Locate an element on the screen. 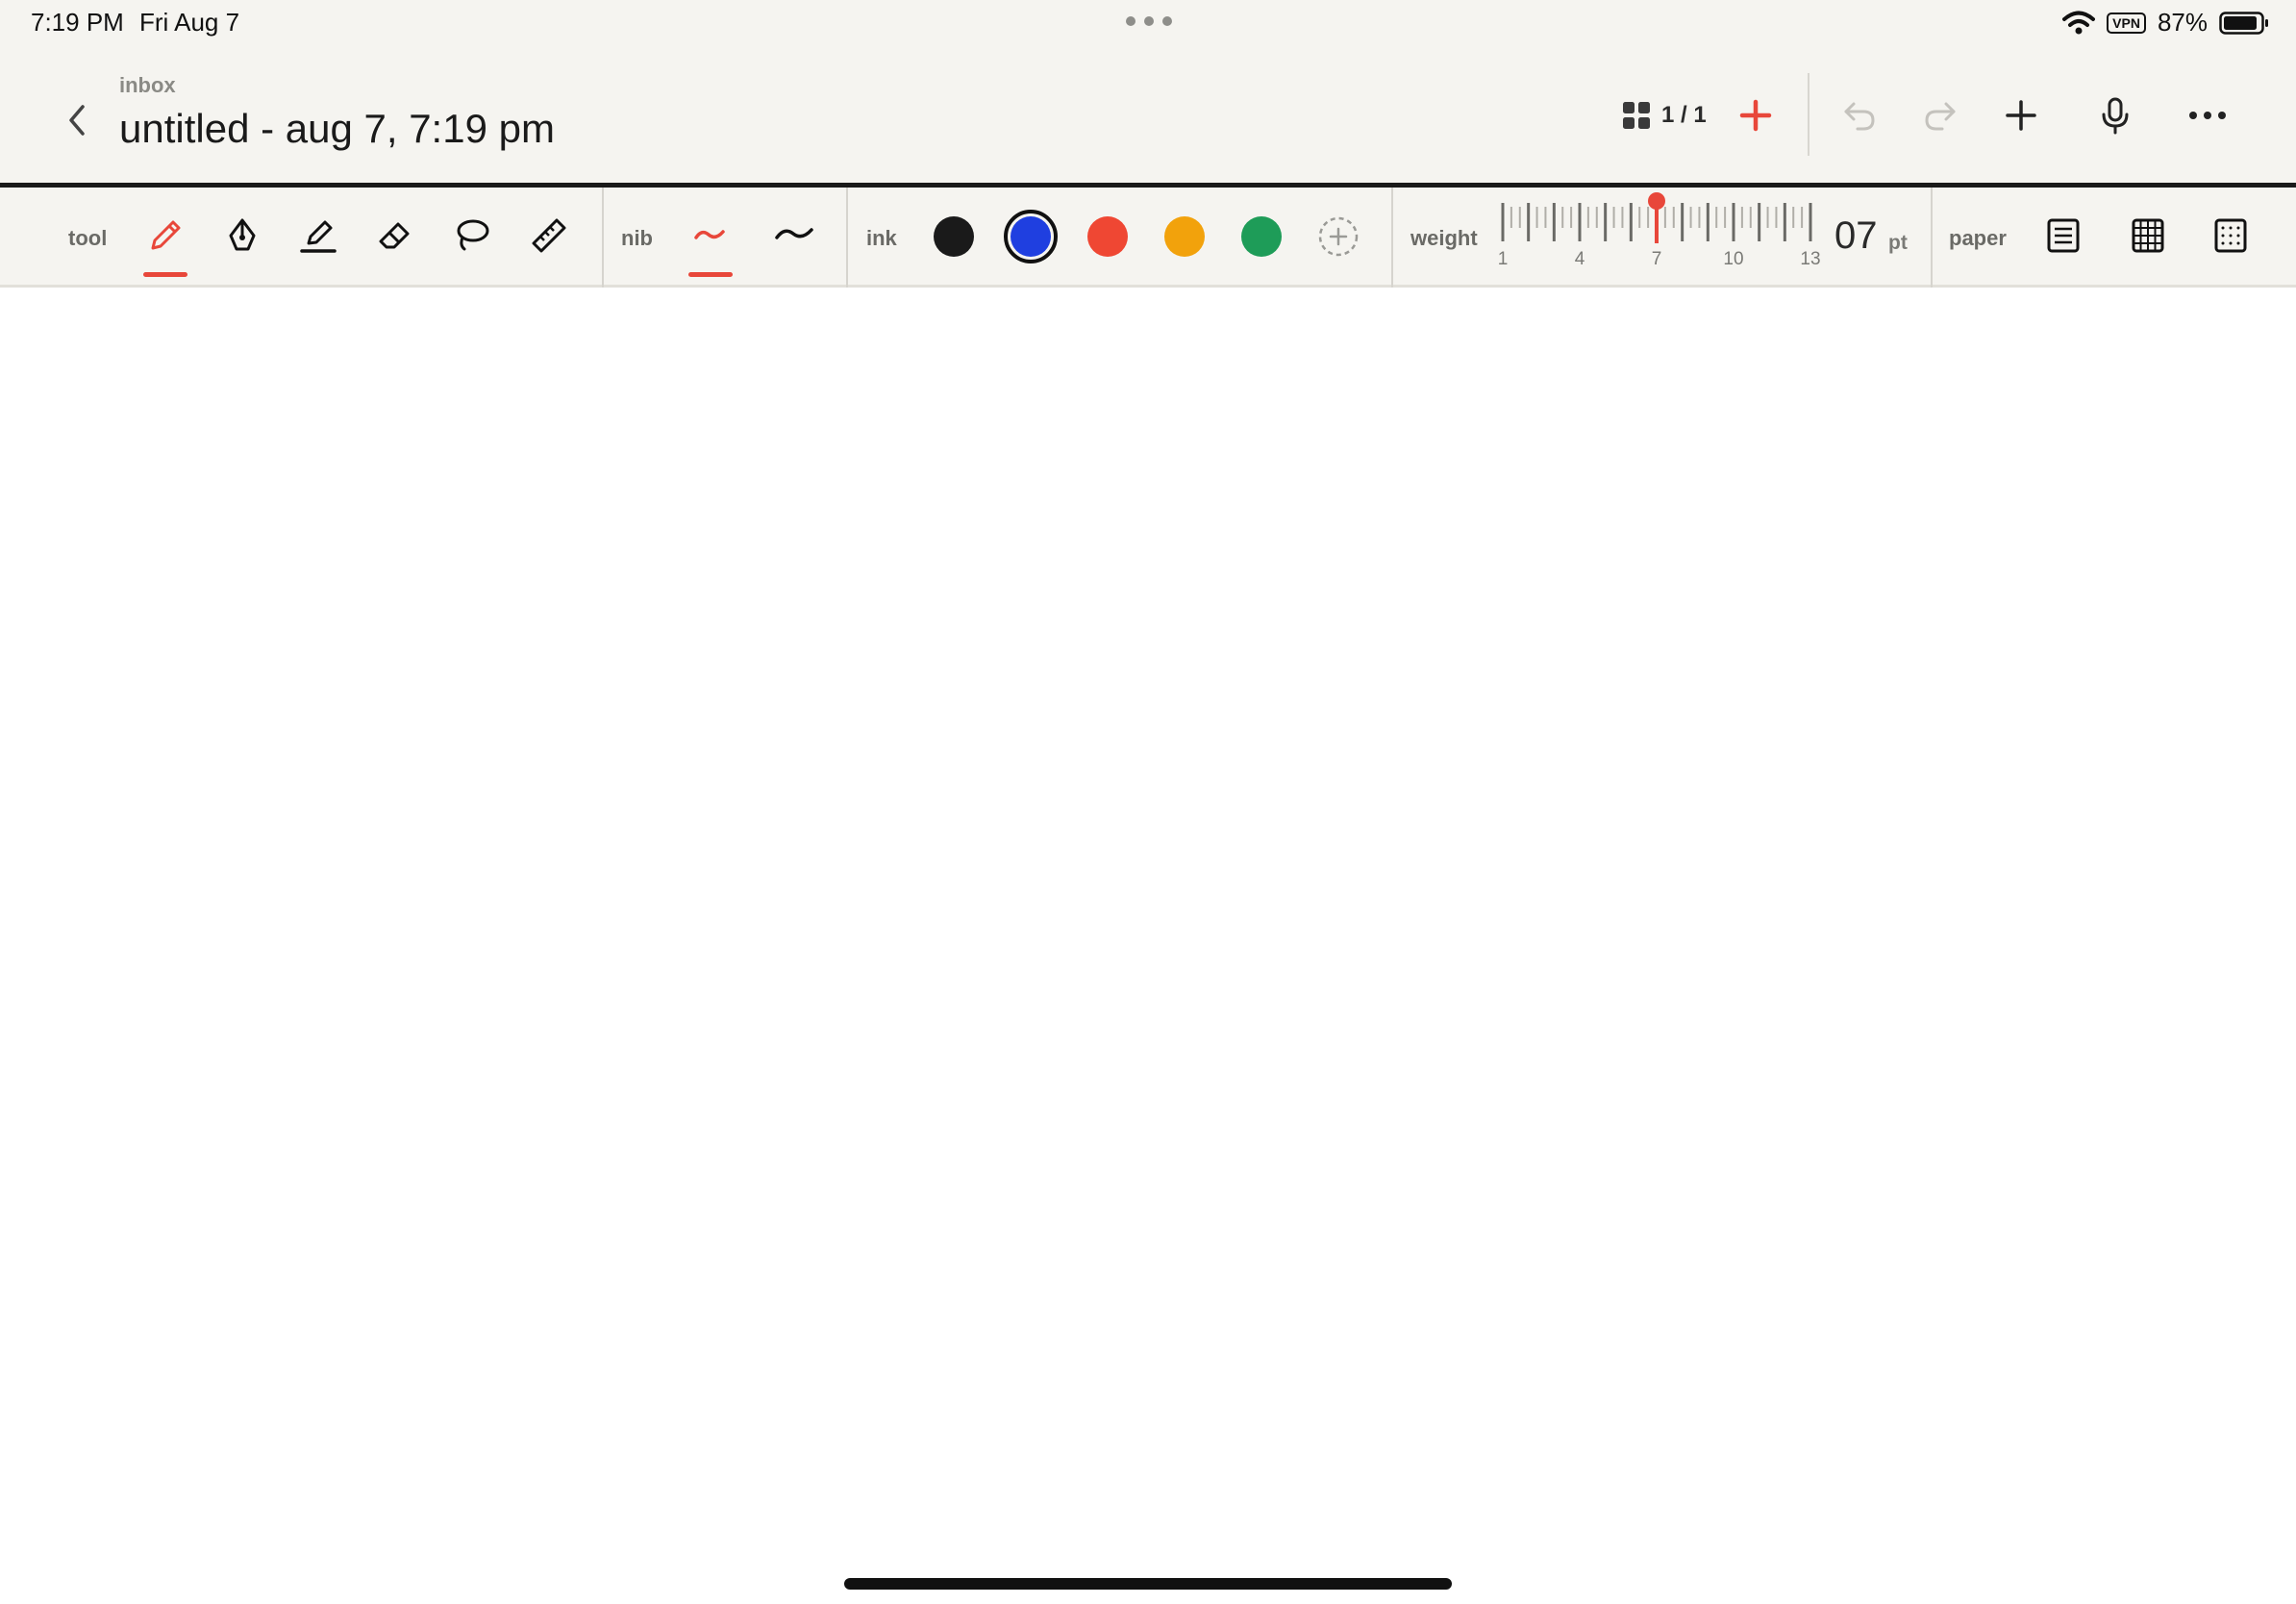  weight-scale-graphic is located at coordinates (1656, 217).